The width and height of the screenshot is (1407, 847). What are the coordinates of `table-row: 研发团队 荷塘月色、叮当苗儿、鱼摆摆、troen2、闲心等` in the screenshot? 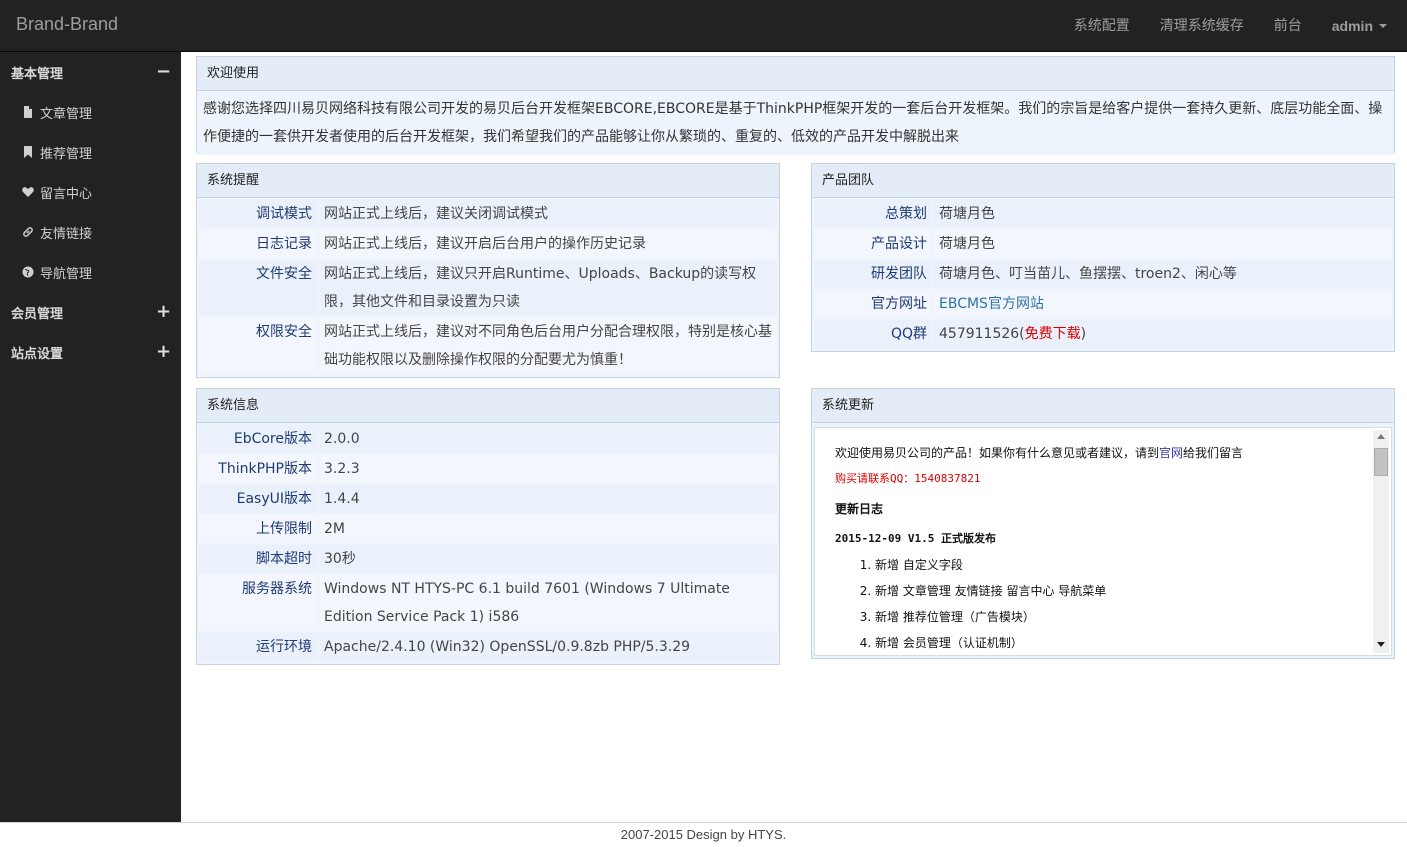 It's located at (1103, 274).